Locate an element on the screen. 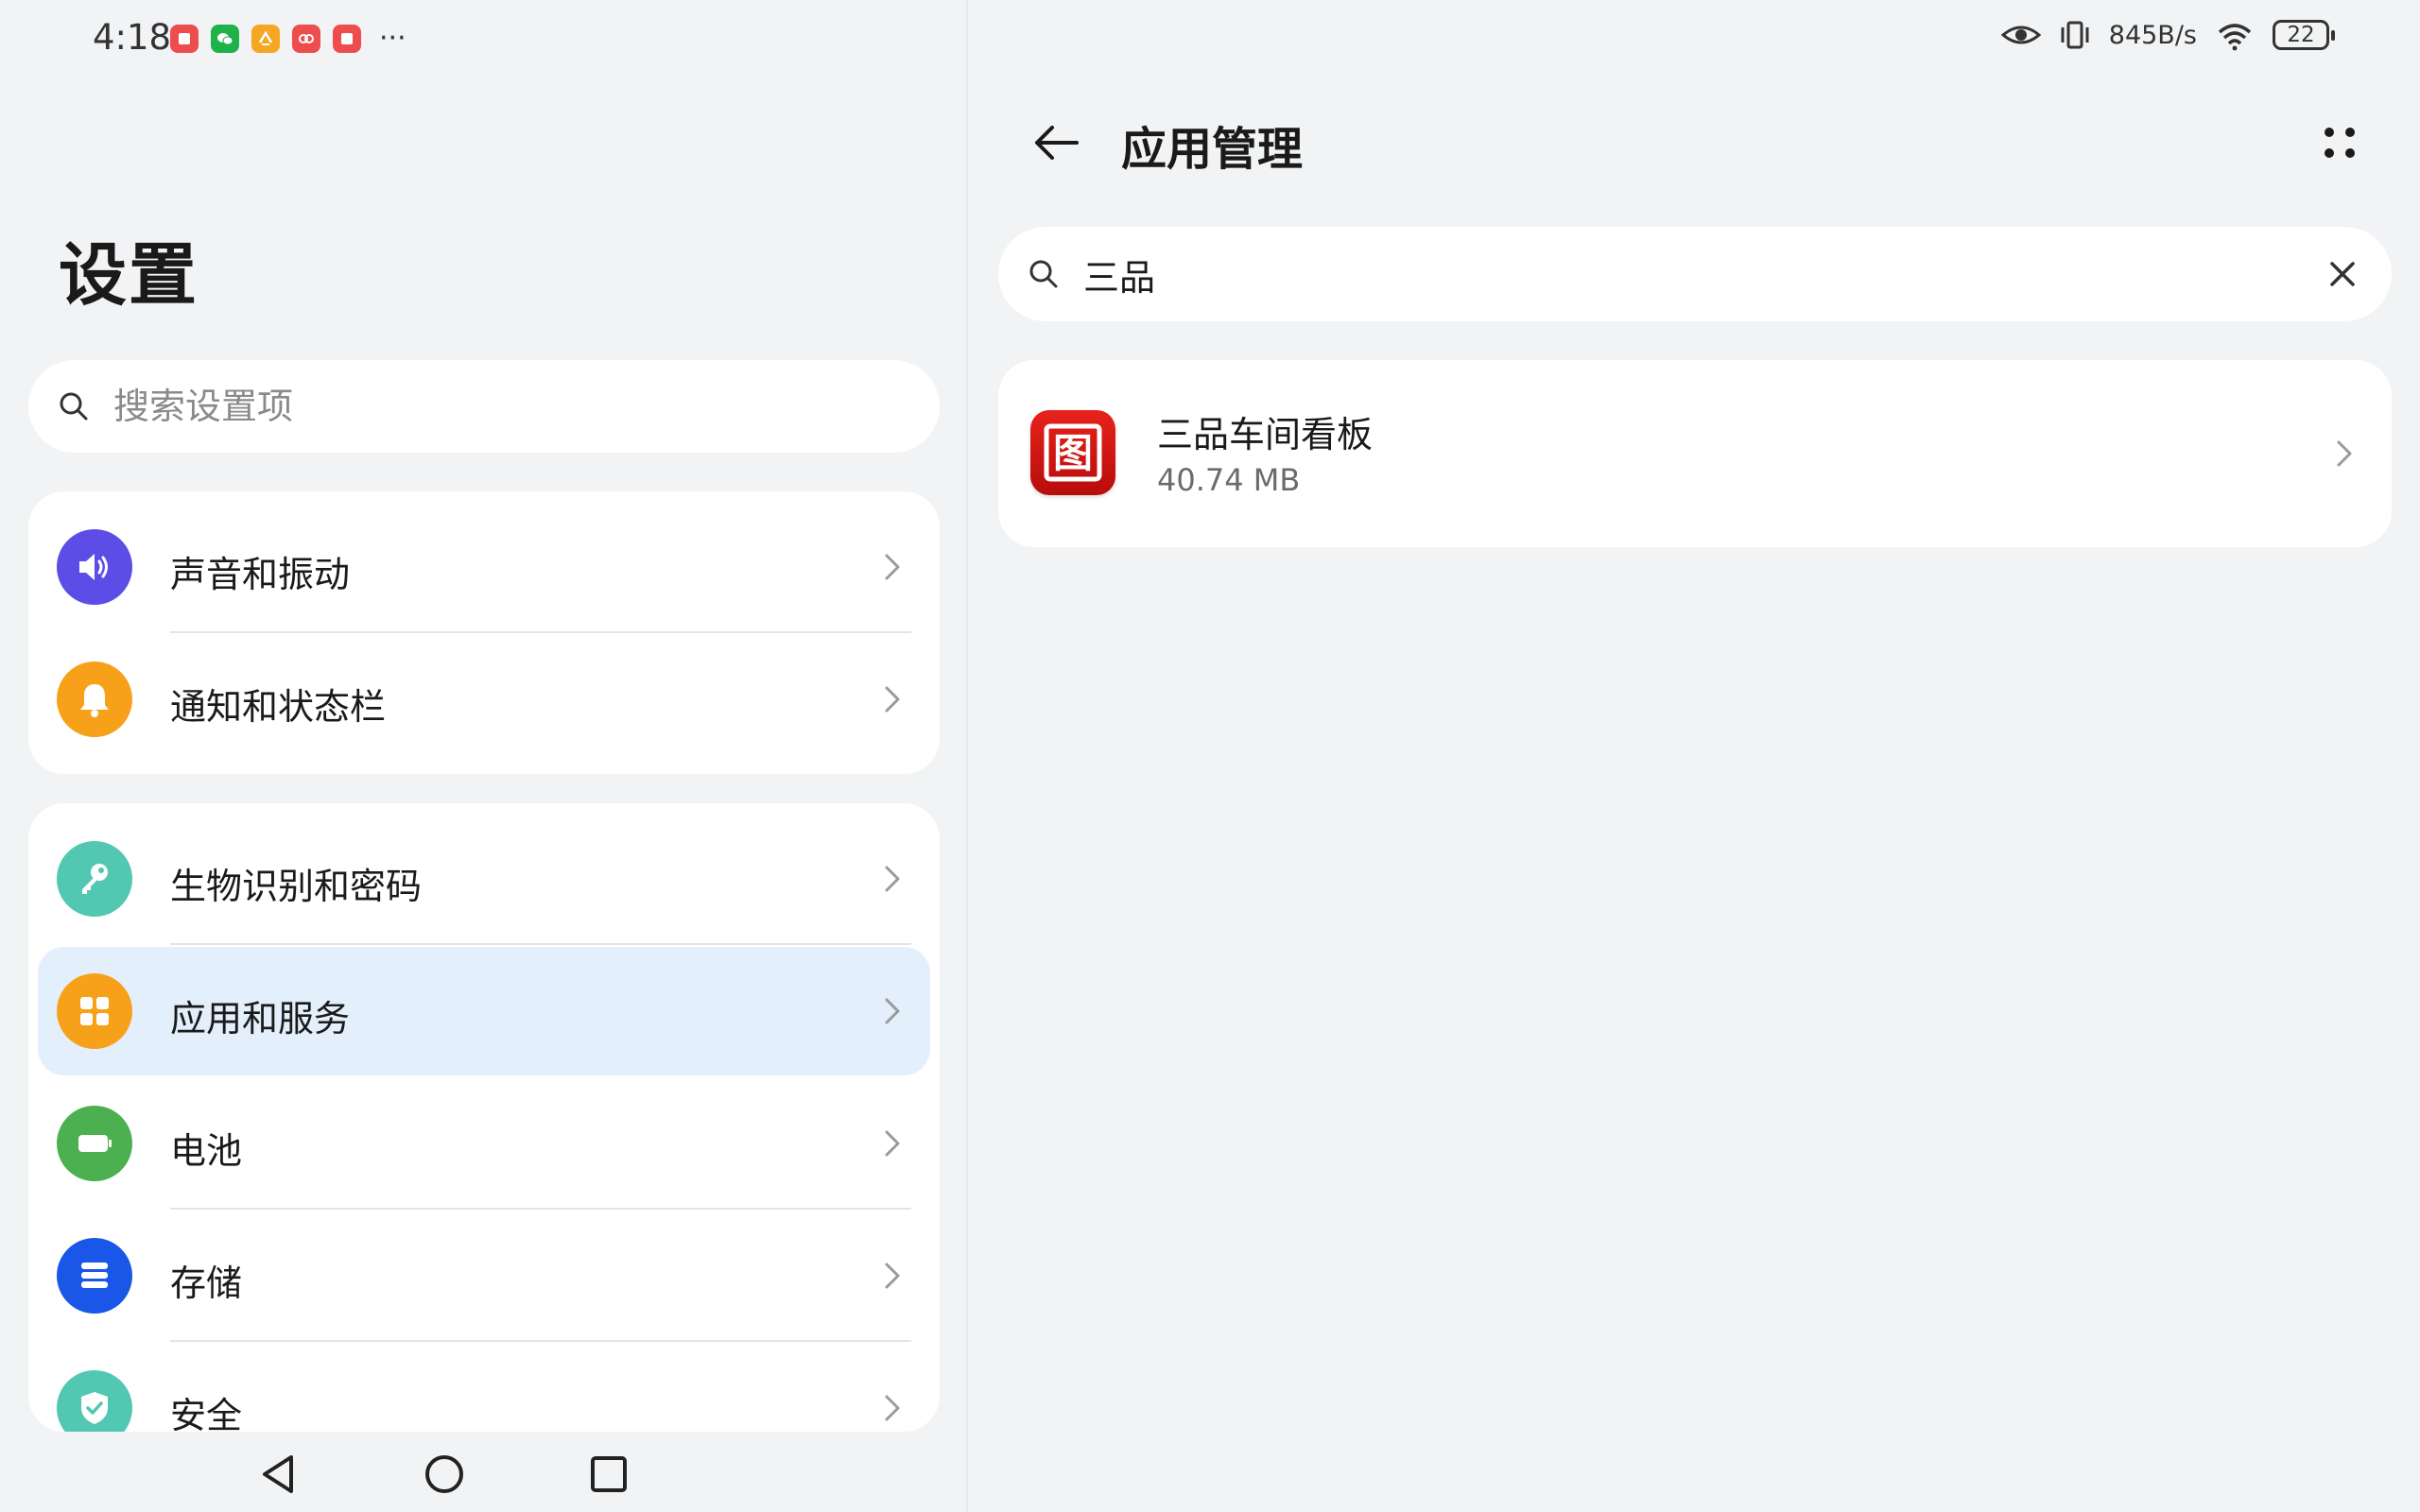 This screenshot has width=2420, height=1512. clear-search-button is located at coordinates (2342, 274).